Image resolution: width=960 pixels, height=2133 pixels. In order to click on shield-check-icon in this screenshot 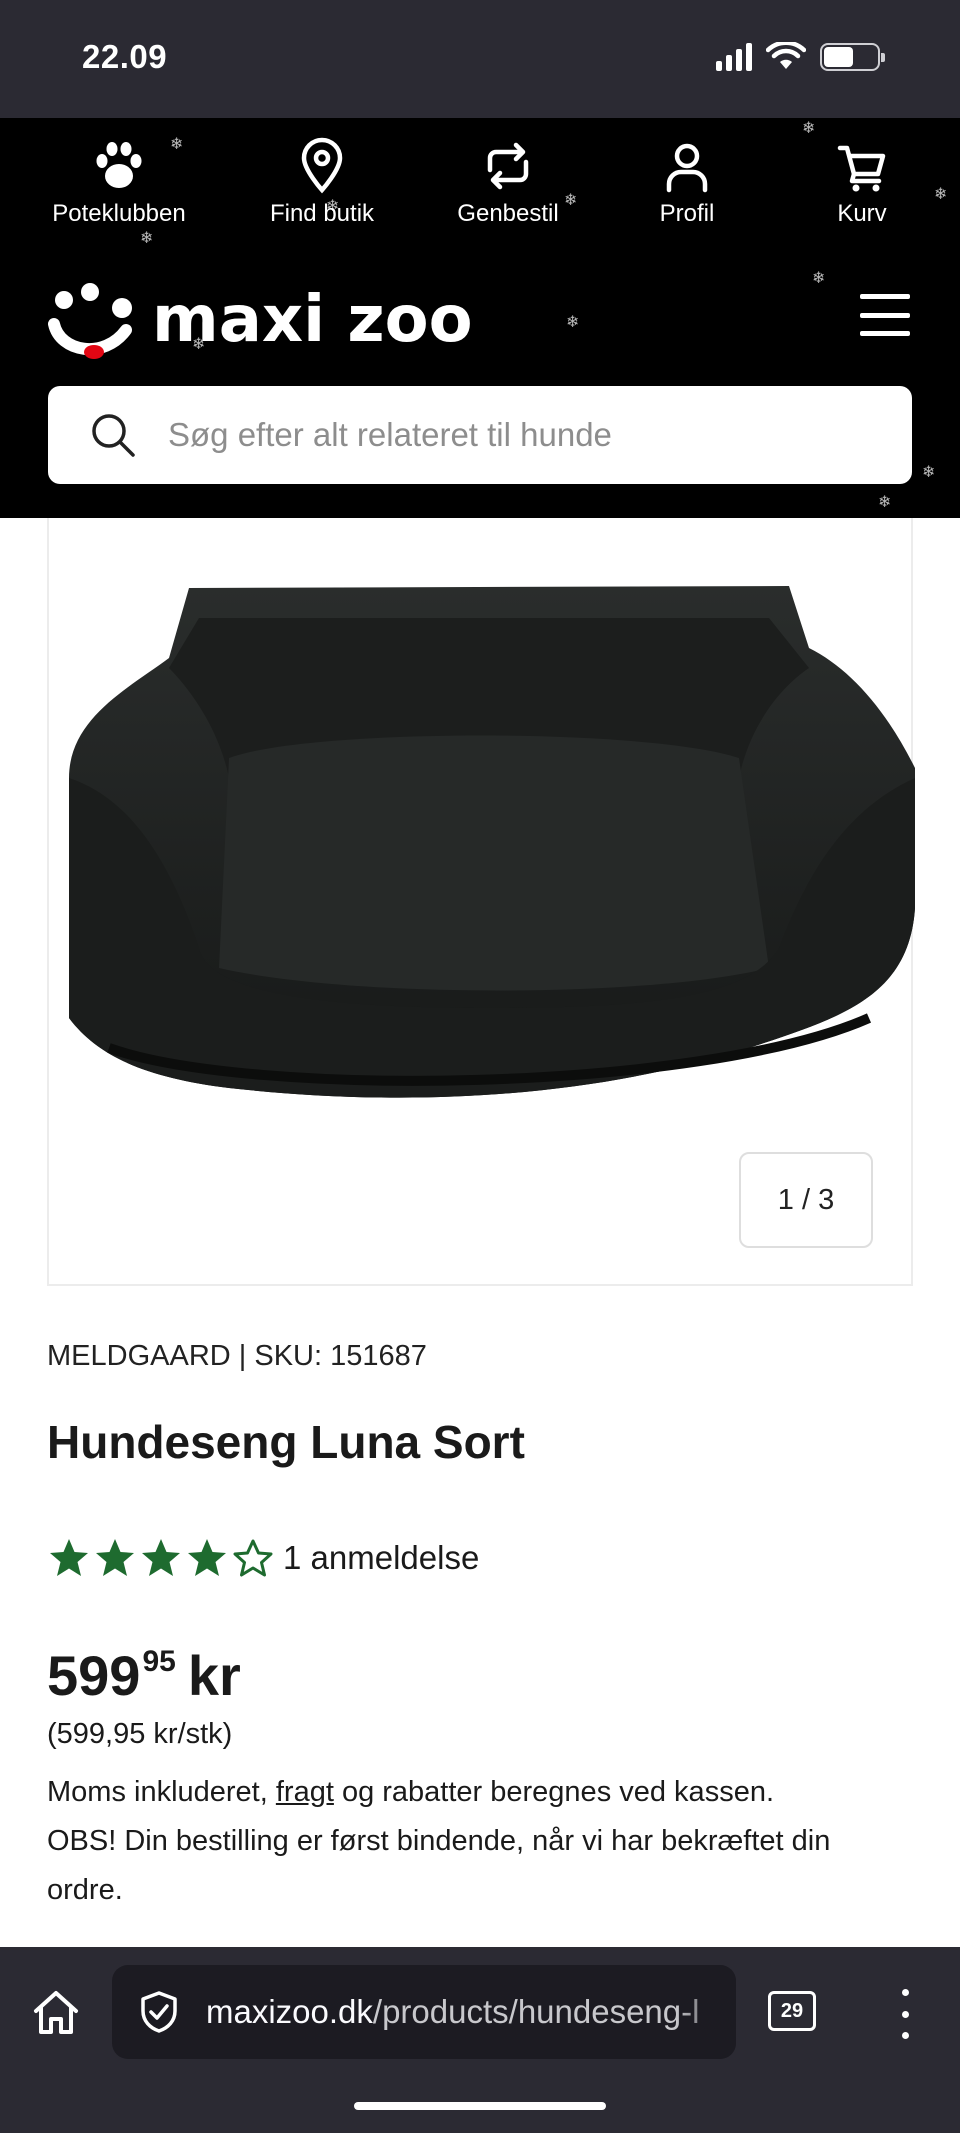, I will do `click(159, 2012)`.